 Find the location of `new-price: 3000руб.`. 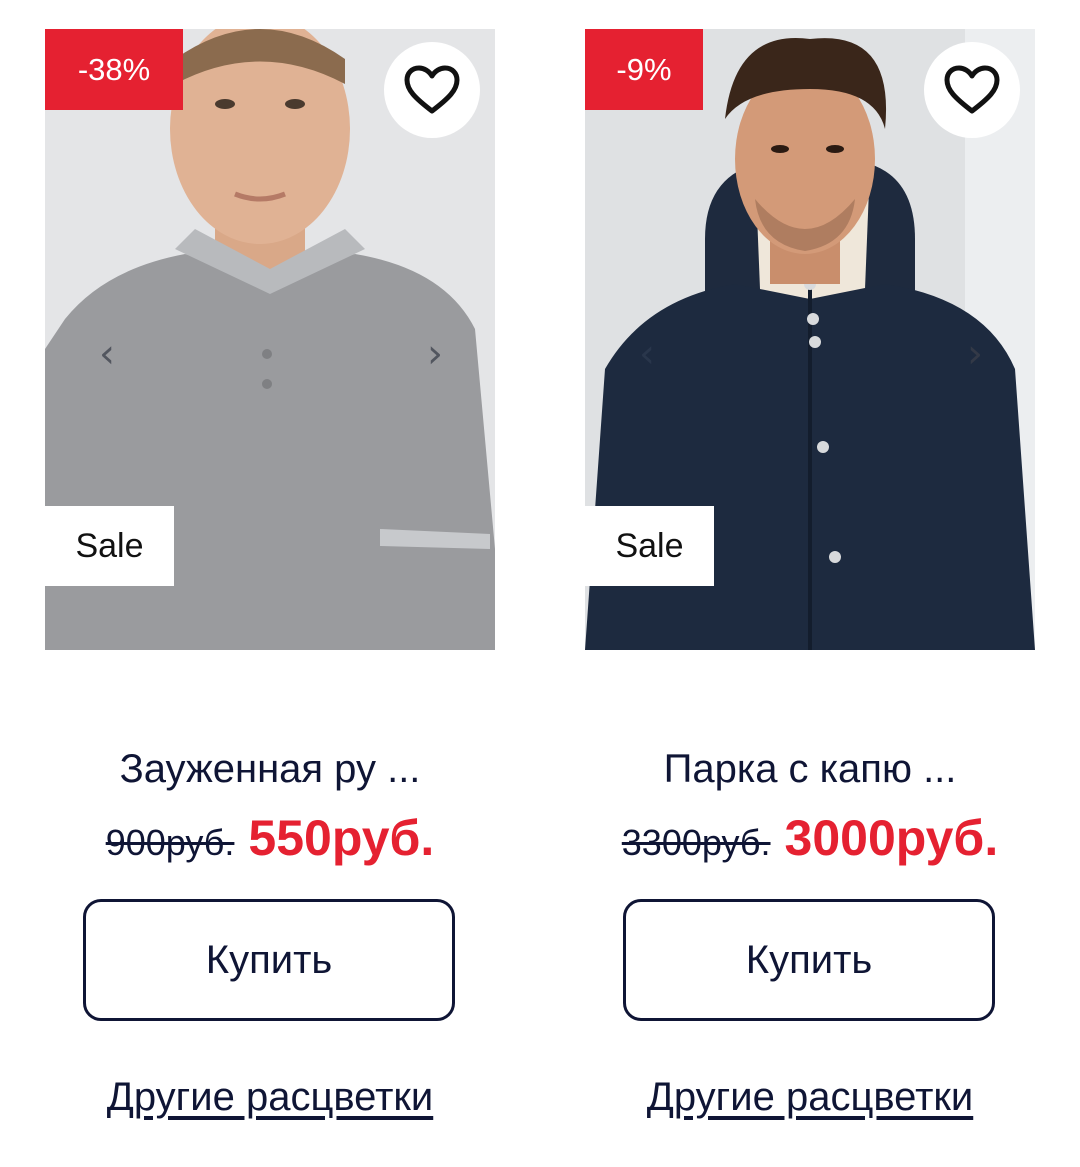

new-price: 3000руб. is located at coordinates (891, 838).